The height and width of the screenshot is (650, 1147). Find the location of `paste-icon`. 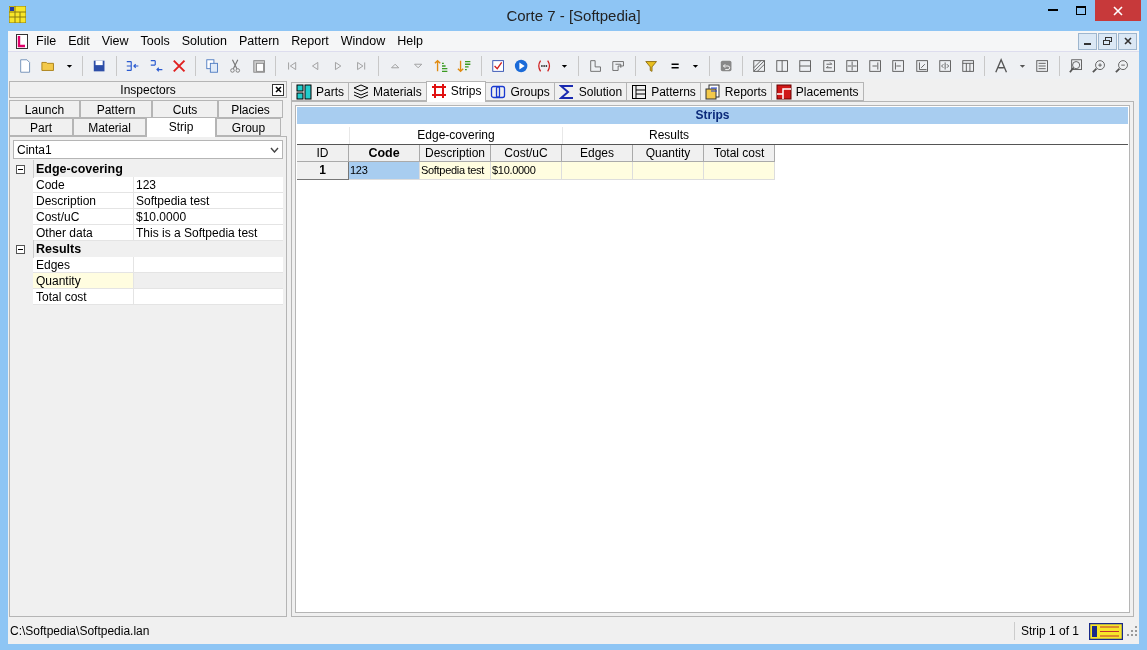

paste-icon is located at coordinates (258, 65).